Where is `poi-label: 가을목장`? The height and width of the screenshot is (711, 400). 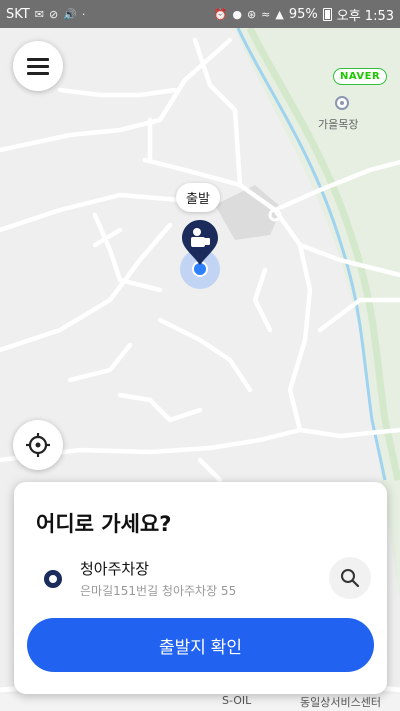
poi-label: 가을목장 is located at coordinates (338, 124).